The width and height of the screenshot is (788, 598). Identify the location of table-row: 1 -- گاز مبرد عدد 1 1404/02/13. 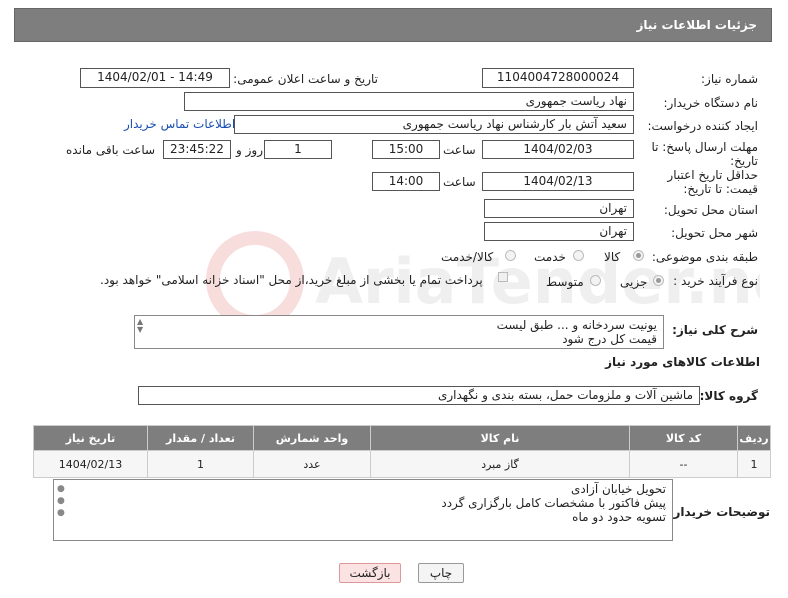
(402, 464).